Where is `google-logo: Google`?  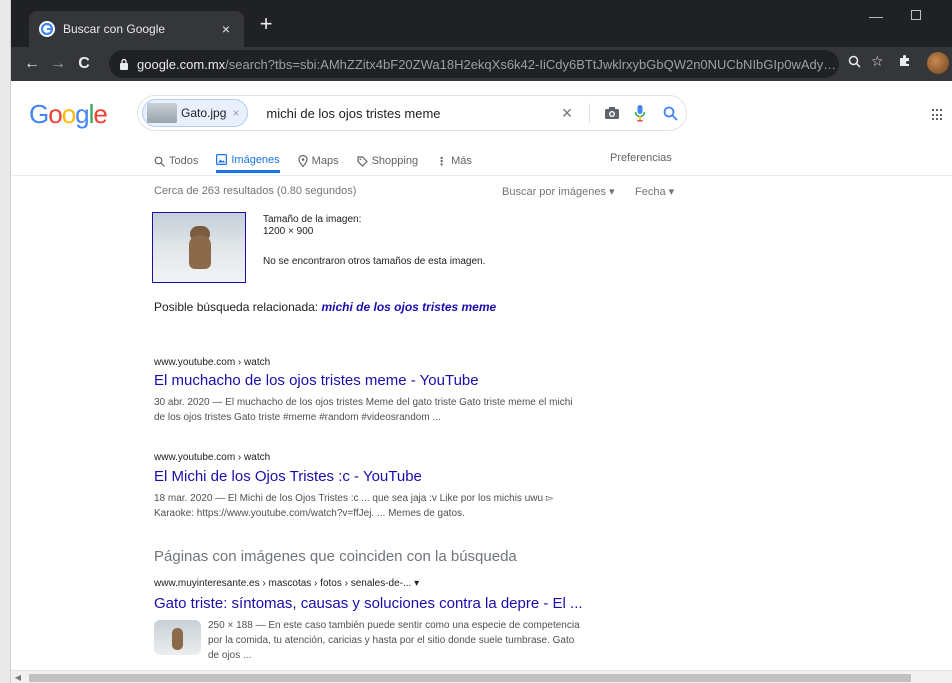
google-logo: Google is located at coordinates (68, 114).